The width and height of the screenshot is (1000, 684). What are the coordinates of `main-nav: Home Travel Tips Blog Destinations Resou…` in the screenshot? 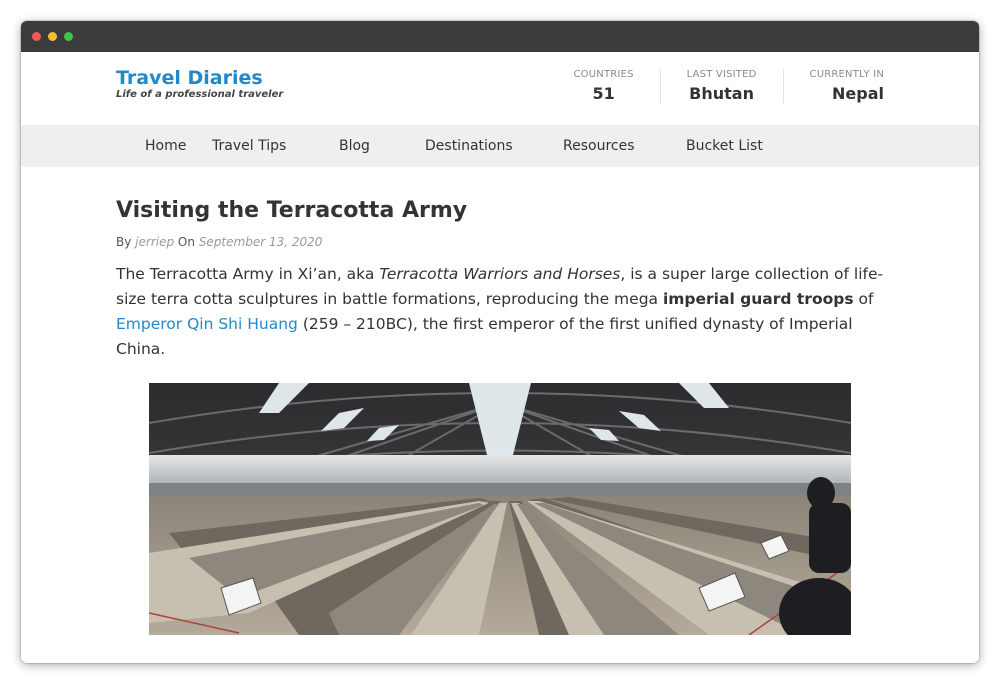 It's located at (500, 146).